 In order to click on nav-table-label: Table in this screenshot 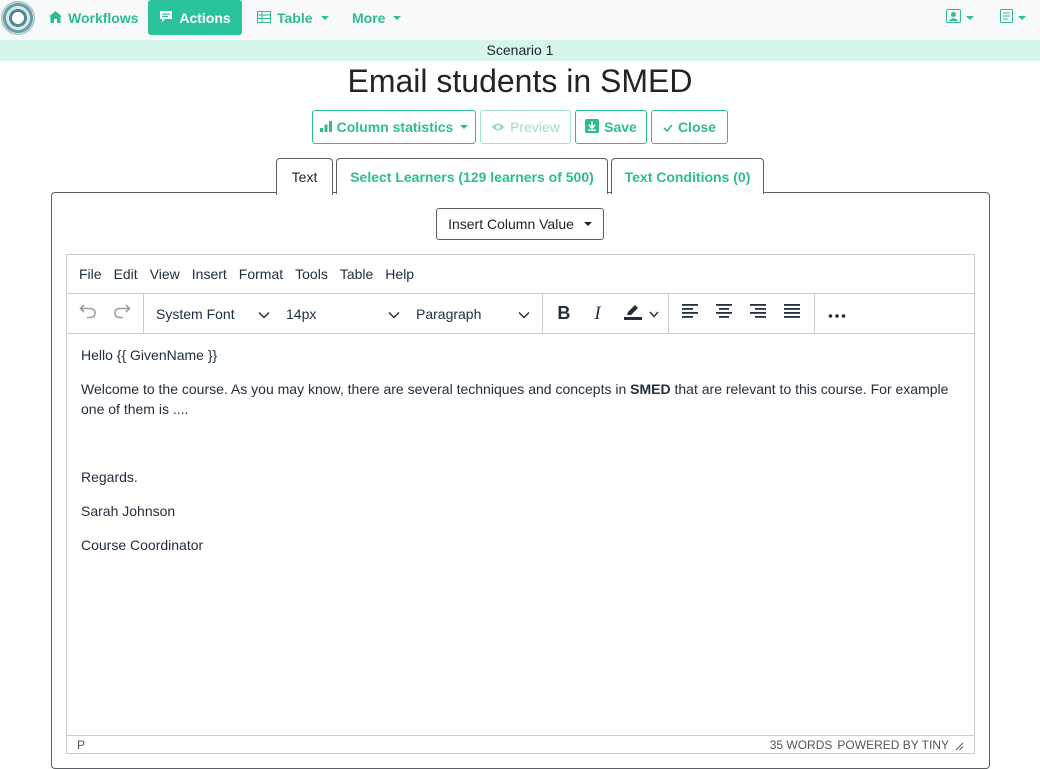, I will do `click(295, 17)`.